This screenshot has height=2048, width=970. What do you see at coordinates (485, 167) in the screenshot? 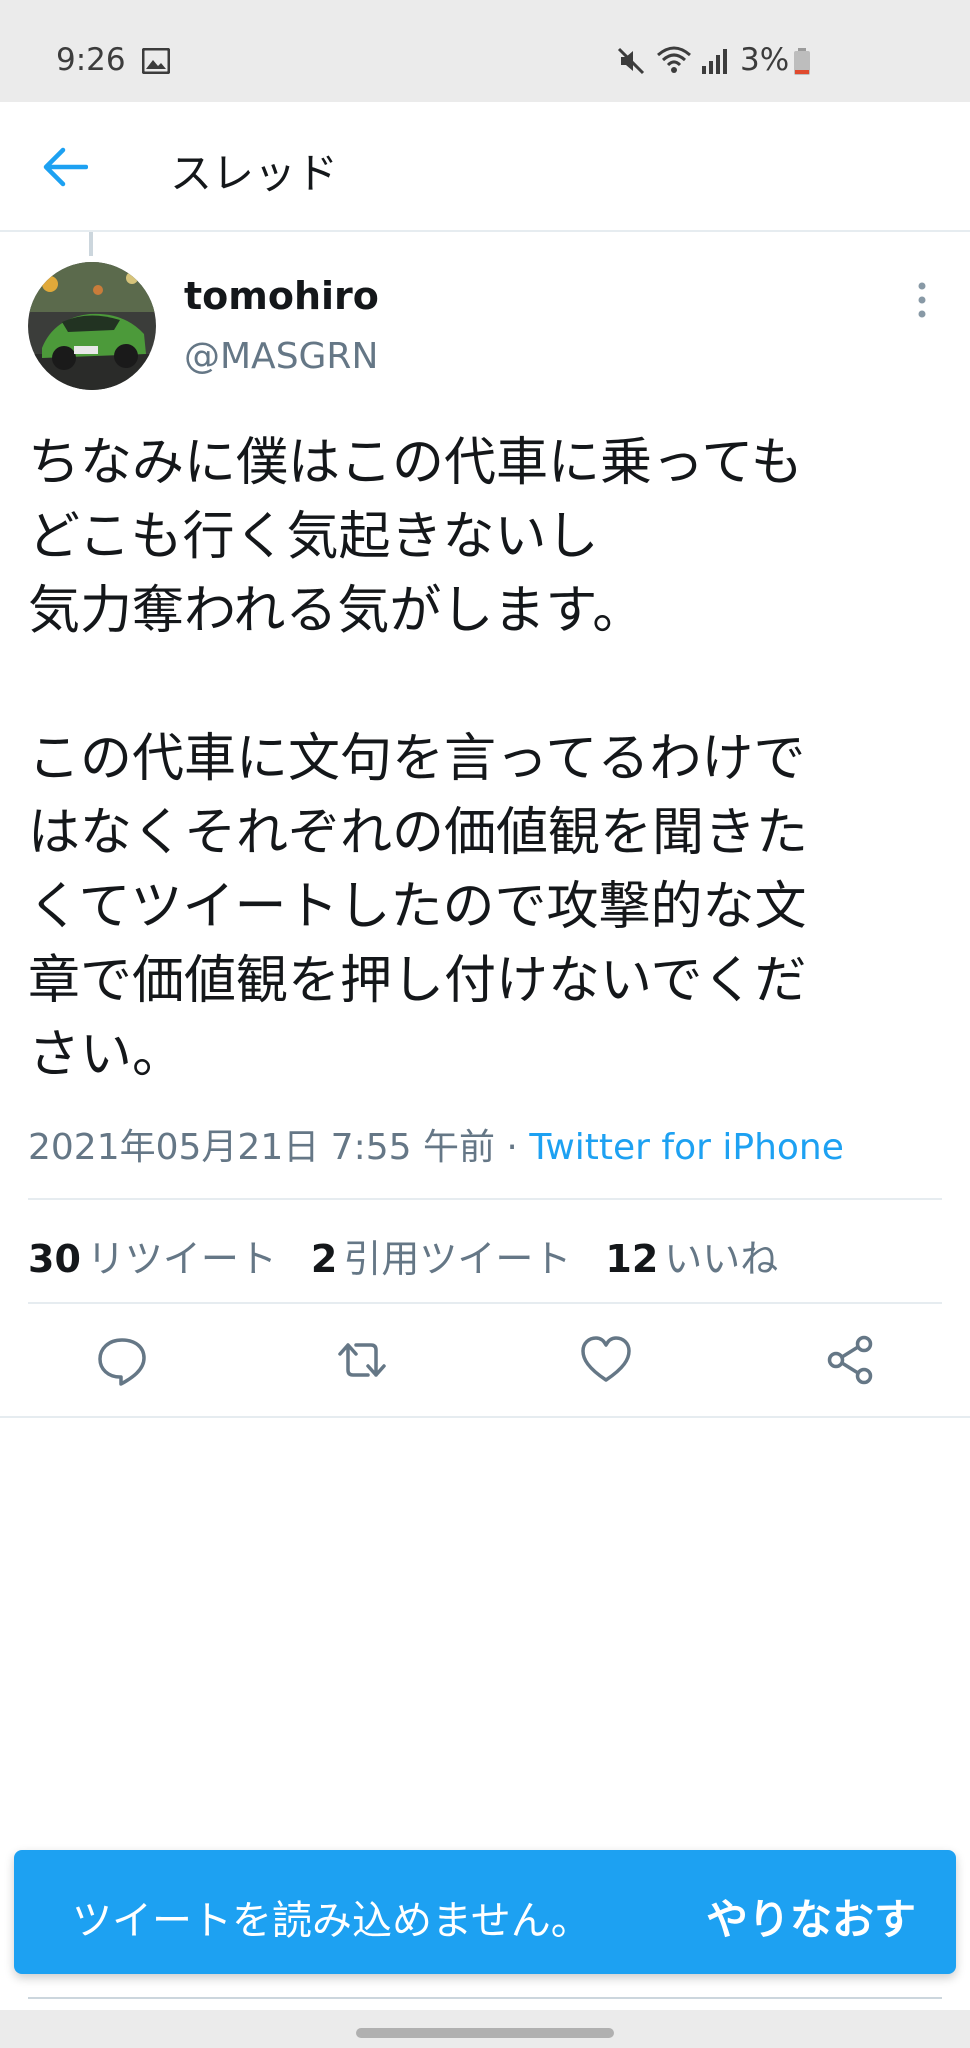
I see `thread-header: スレッド` at bounding box center [485, 167].